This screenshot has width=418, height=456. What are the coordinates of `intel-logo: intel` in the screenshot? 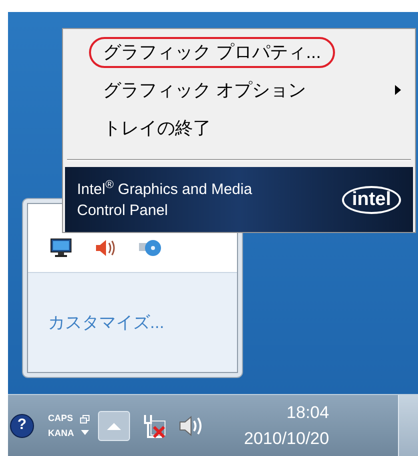 It's located at (371, 200).